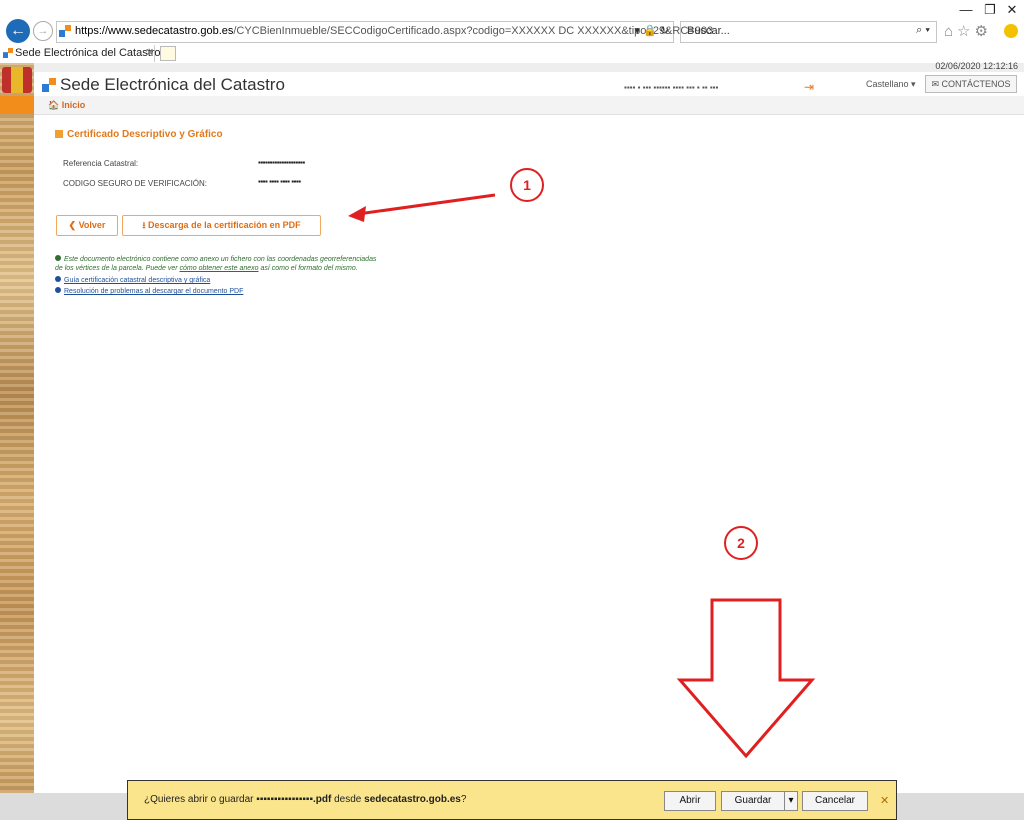 This screenshot has height=820, width=1024. I want to click on catastro-logo-icon, so click(49, 85).